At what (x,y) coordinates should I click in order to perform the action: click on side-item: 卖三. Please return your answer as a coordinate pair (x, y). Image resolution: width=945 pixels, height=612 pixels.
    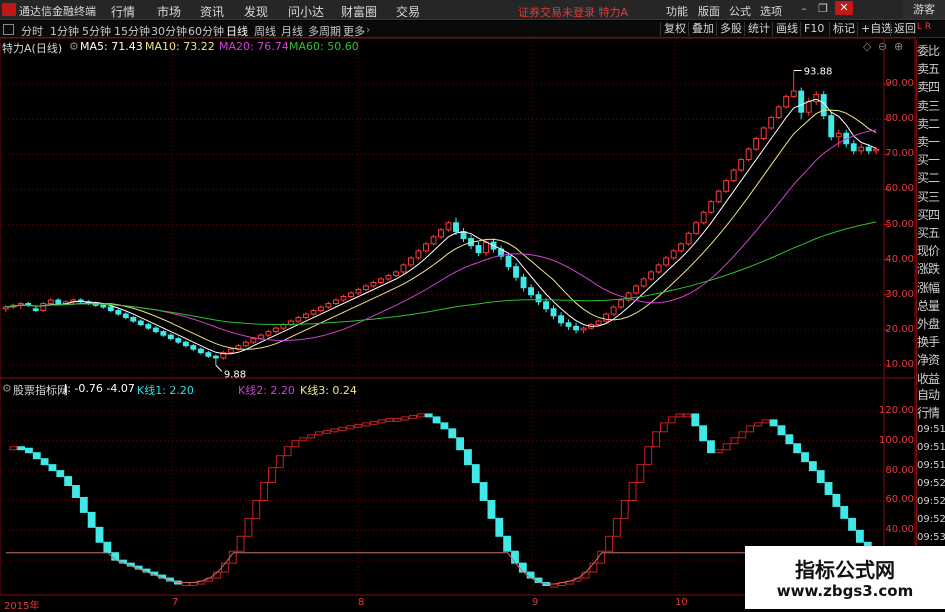
    Looking at the image, I should click on (931, 106).